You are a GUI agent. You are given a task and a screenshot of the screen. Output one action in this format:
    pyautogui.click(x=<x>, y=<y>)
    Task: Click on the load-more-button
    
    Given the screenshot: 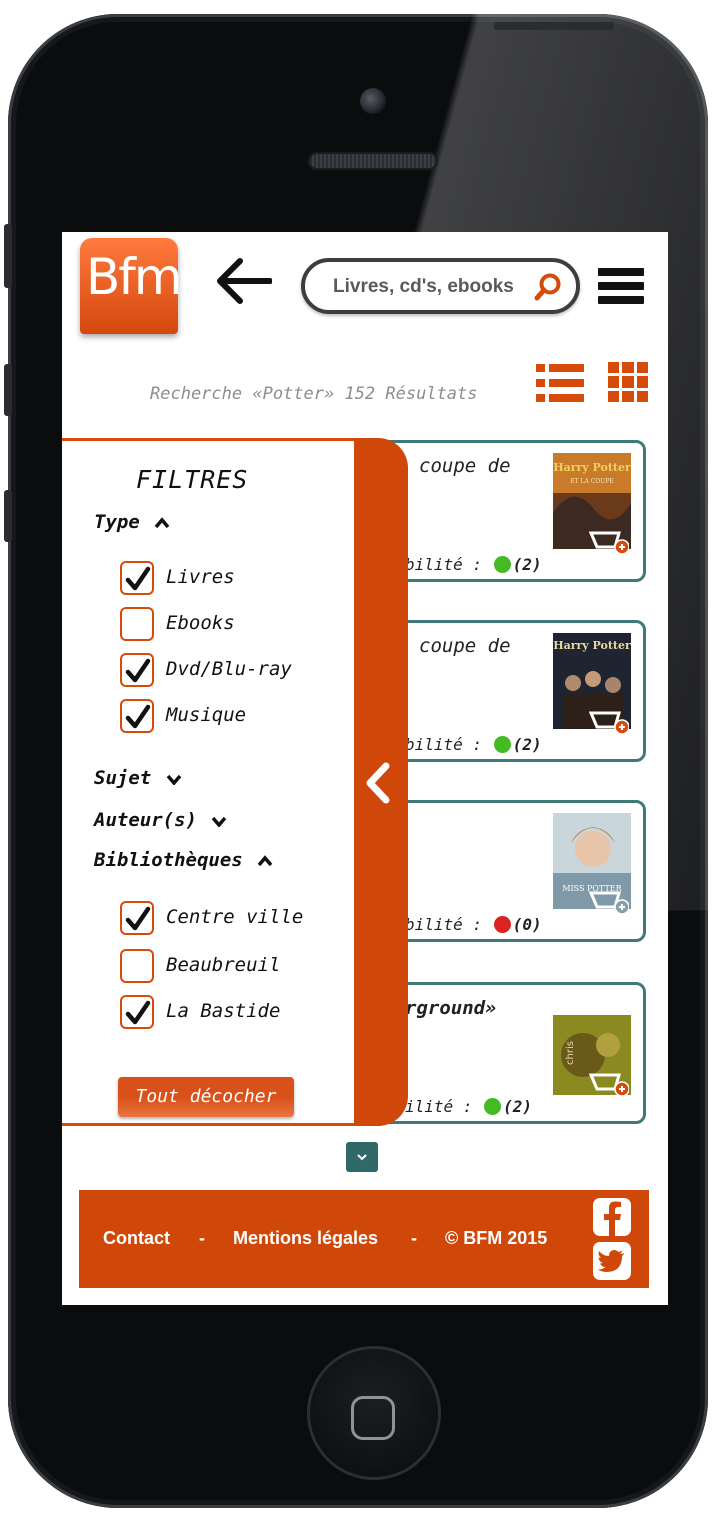 What is the action you would take?
    pyautogui.click(x=362, y=1157)
    